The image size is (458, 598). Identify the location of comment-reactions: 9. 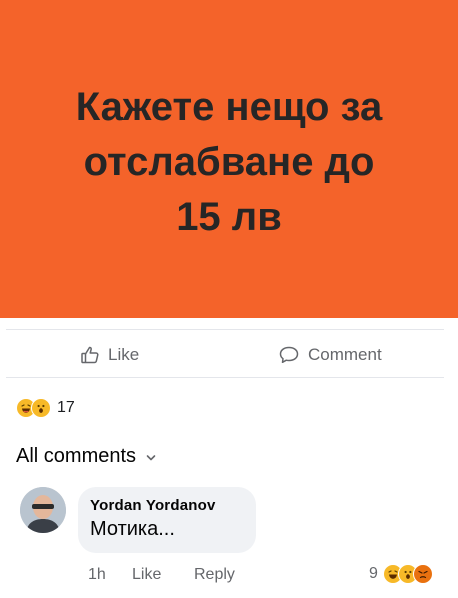
(401, 574).